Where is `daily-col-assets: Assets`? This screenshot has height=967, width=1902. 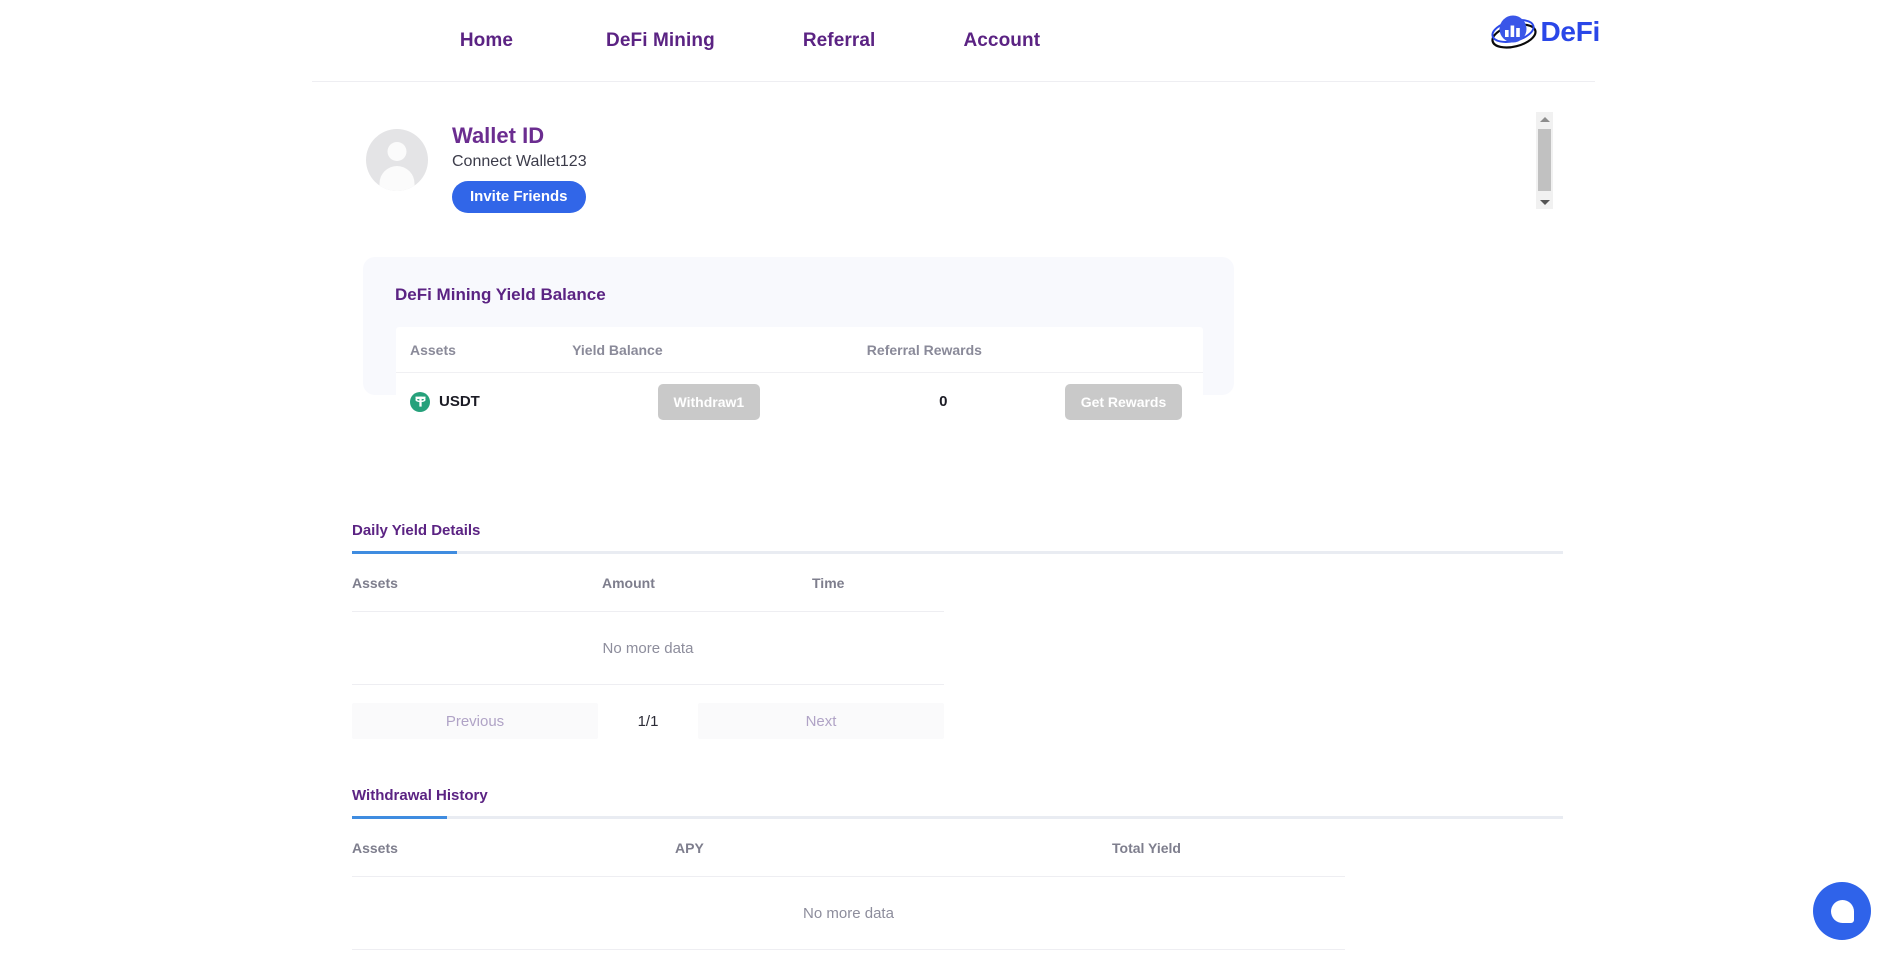 daily-col-assets: Assets is located at coordinates (375, 582).